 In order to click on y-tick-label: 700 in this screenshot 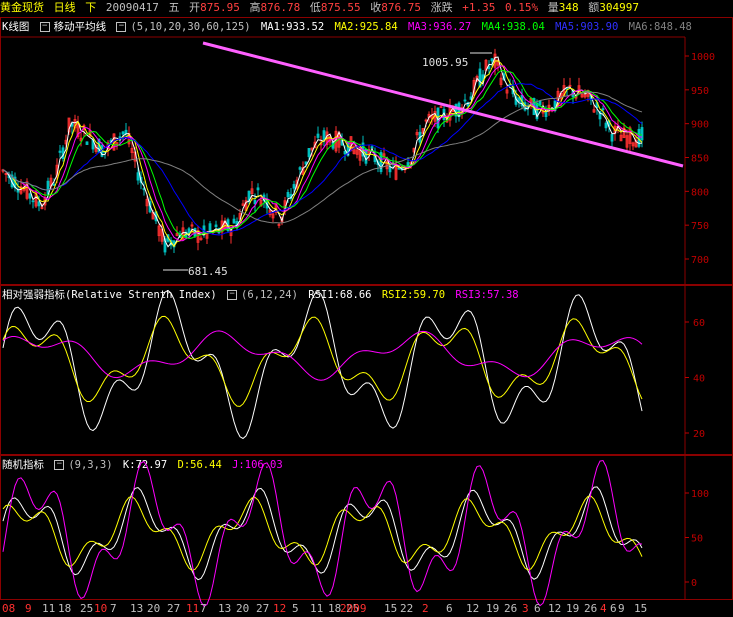, I will do `click(700, 260)`.